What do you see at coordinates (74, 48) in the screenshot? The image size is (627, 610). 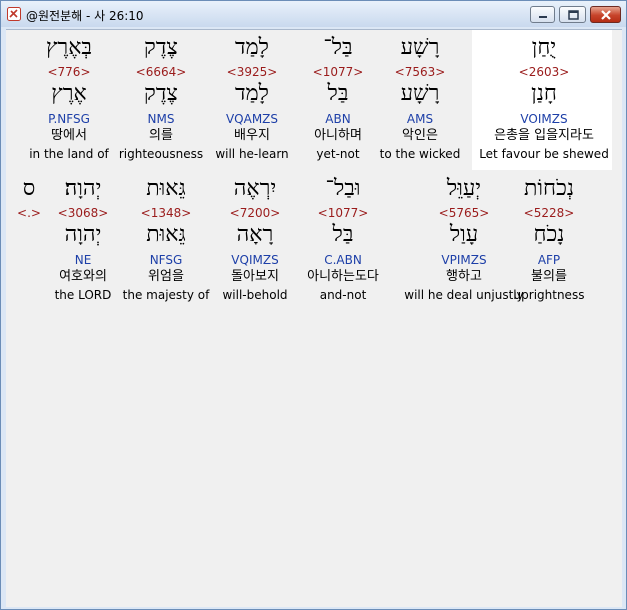 I see `hebrew-word: בְּאֶרֶץ` at bounding box center [74, 48].